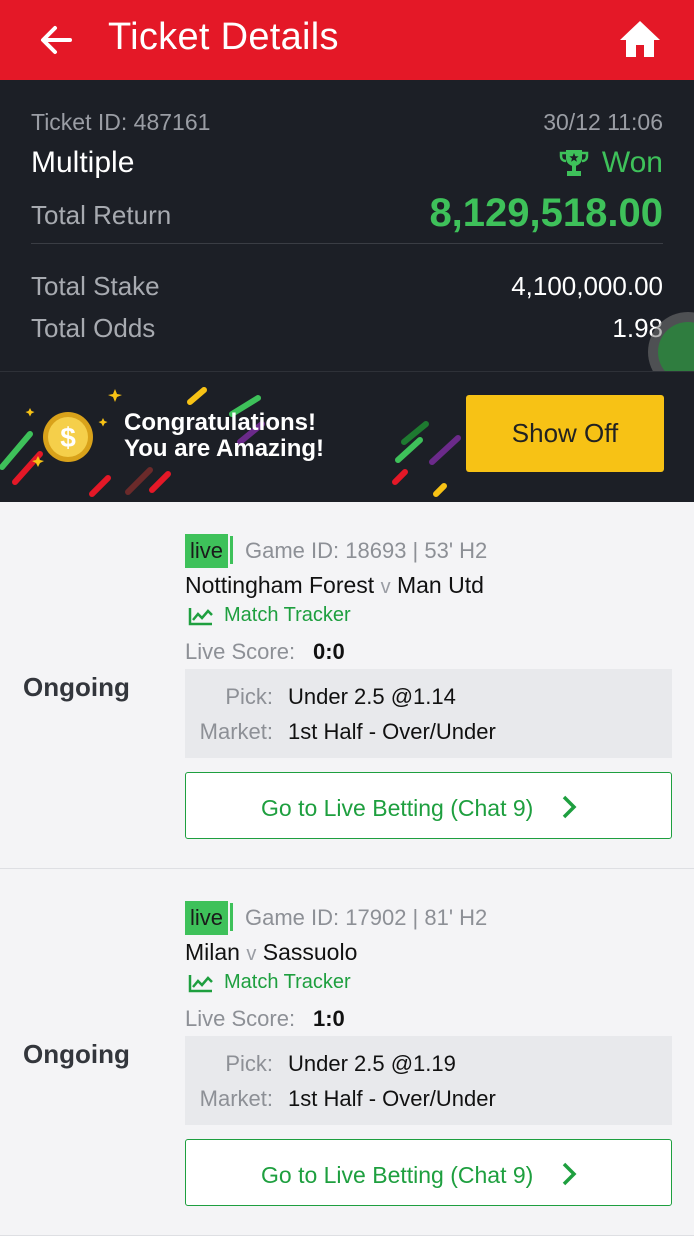 This screenshot has width=694, height=1236. What do you see at coordinates (220, 422) in the screenshot?
I see `congrats-line-1: Congratulations!` at bounding box center [220, 422].